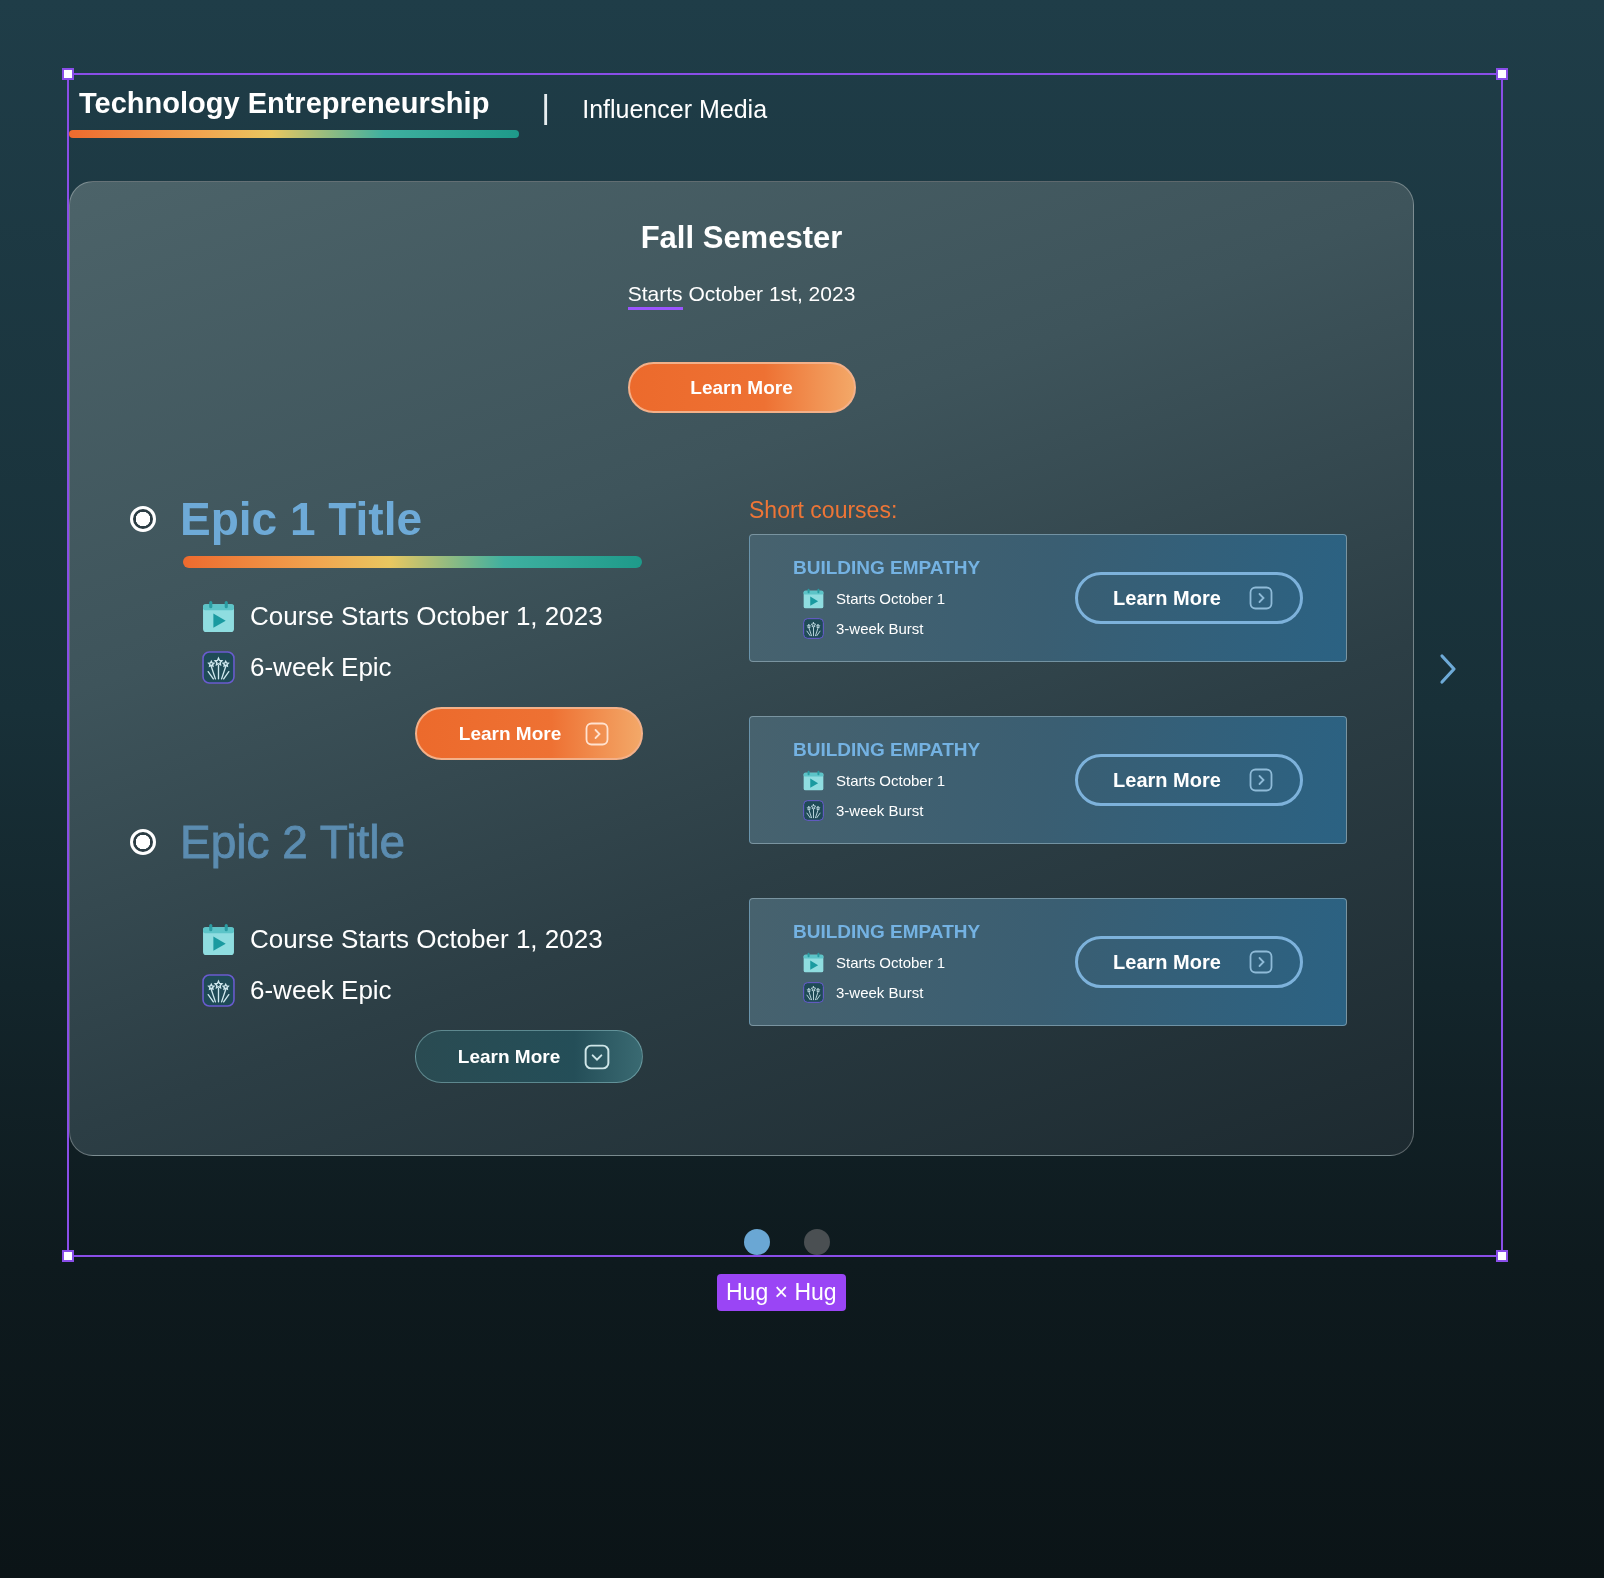 This screenshot has height=1578, width=1604. What do you see at coordinates (741, 296) in the screenshot?
I see `semester-start-date: Starts October 1st, 2023` at bounding box center [741, 296].